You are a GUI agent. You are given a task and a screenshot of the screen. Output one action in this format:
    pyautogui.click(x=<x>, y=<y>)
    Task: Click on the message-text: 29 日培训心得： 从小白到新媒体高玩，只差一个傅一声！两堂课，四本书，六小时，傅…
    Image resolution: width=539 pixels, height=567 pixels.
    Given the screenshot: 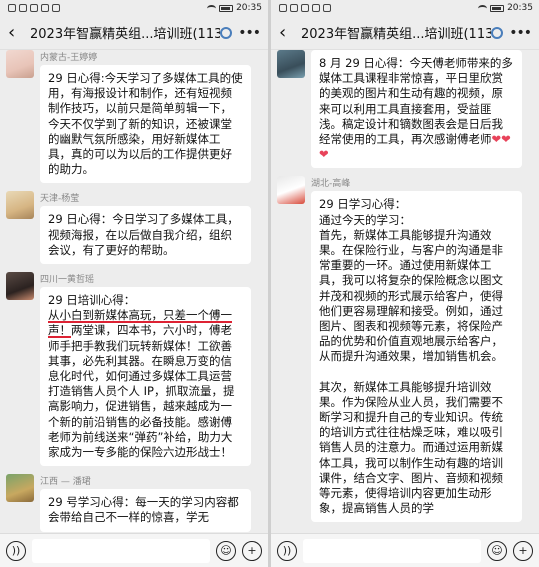 What is the action you would take?
    pyautogui.click(x=145, y=376)
    